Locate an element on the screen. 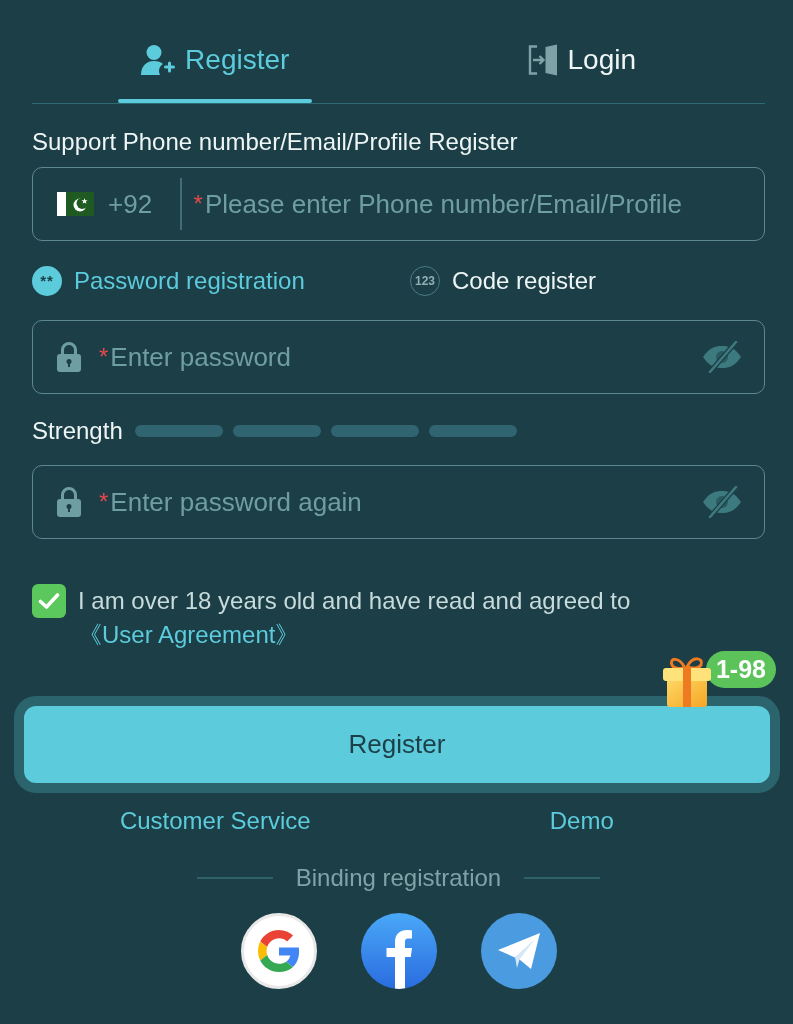 The width and height of the screenshot is (793, 1024). facebook-icon is located at coordinates (398, 959).